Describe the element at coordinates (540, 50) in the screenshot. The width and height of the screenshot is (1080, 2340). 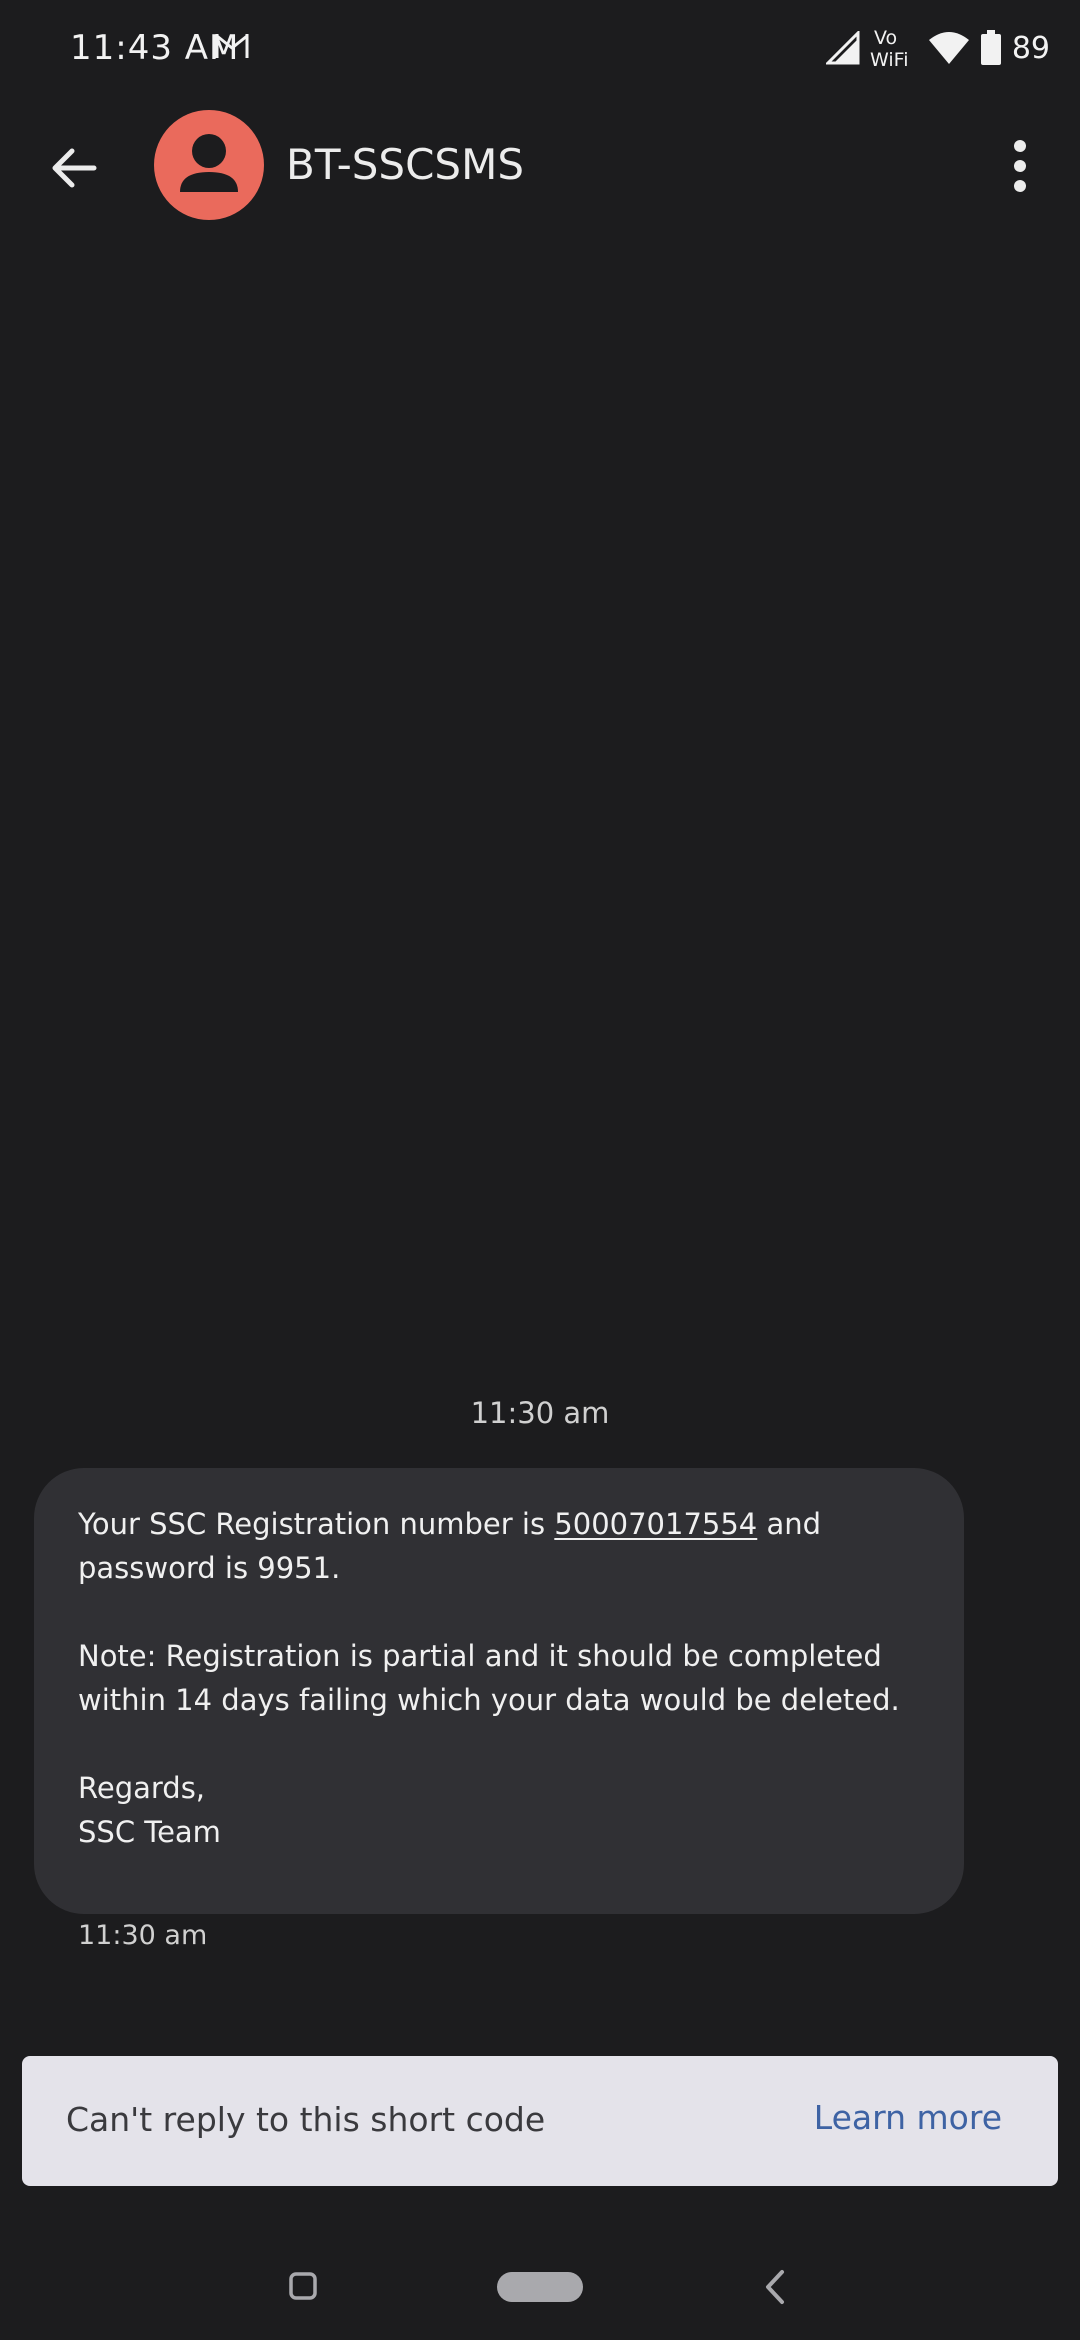
I see `status-bar: 11:43 AM Vo WiFi 89` at that location.